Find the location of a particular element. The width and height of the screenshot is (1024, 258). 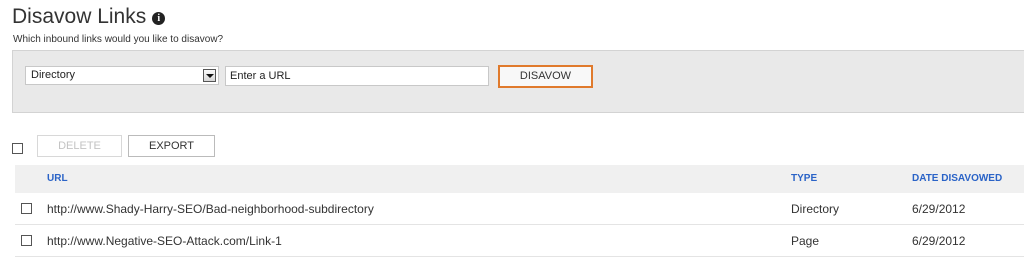

row-type: Page is located at coordinates (805, 241).